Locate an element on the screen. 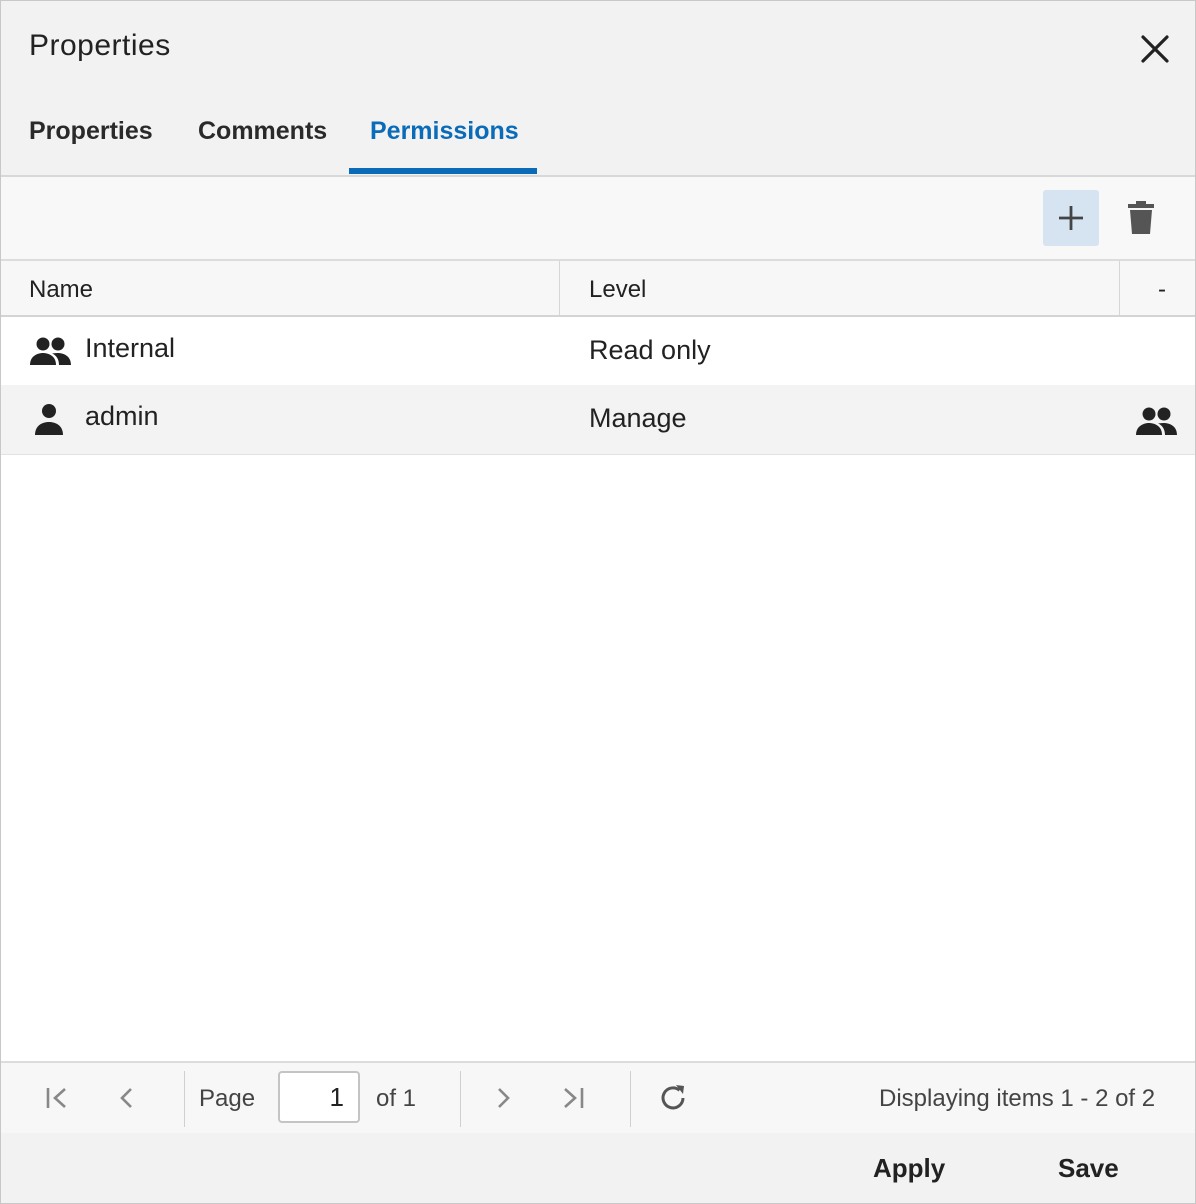 The width and height of the screenshot is (1196, 1204). close-button is located at coordinates (1155, 49).